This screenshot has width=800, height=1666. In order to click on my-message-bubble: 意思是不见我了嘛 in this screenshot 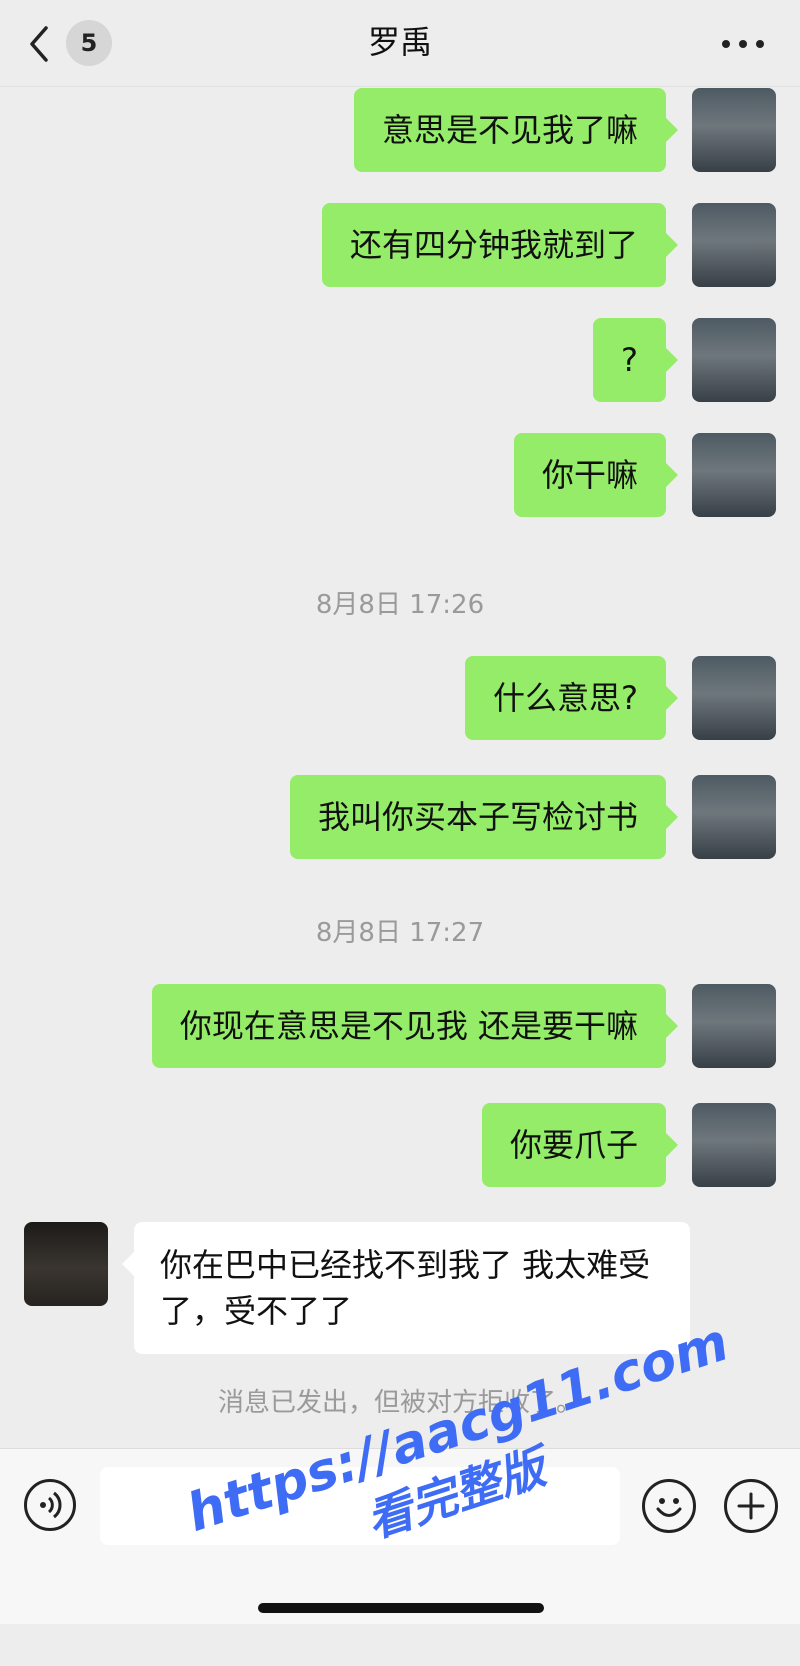, I will do `click(516, 130)`.